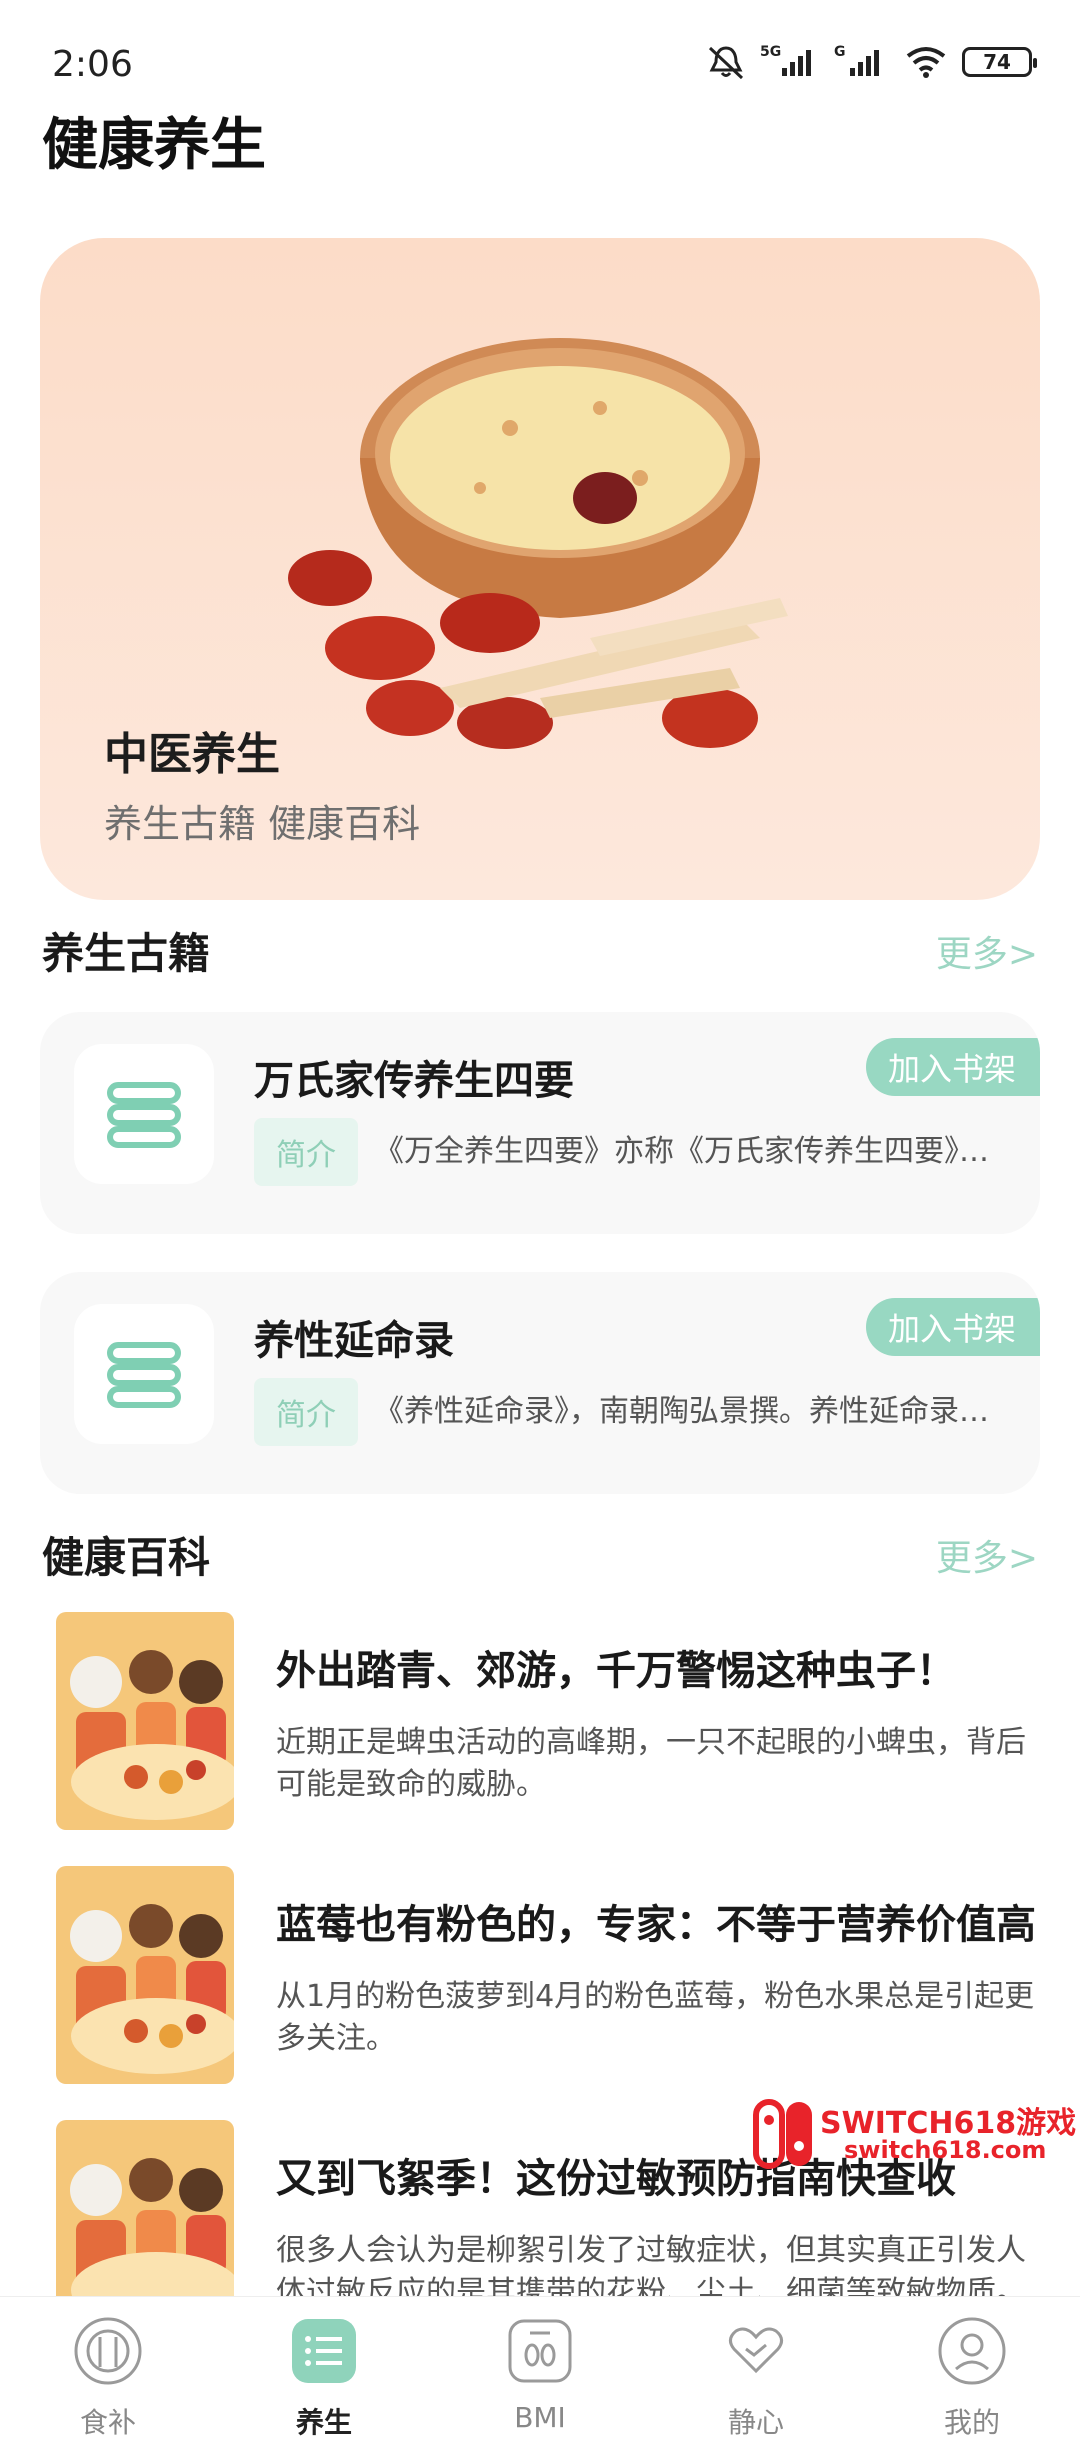 The width and height of the screenshot is (1080, 2460). Describe the element at coordinates (540, 50) in the screenshot. I see `status-bar: 2:06 5G G 74` at that location.